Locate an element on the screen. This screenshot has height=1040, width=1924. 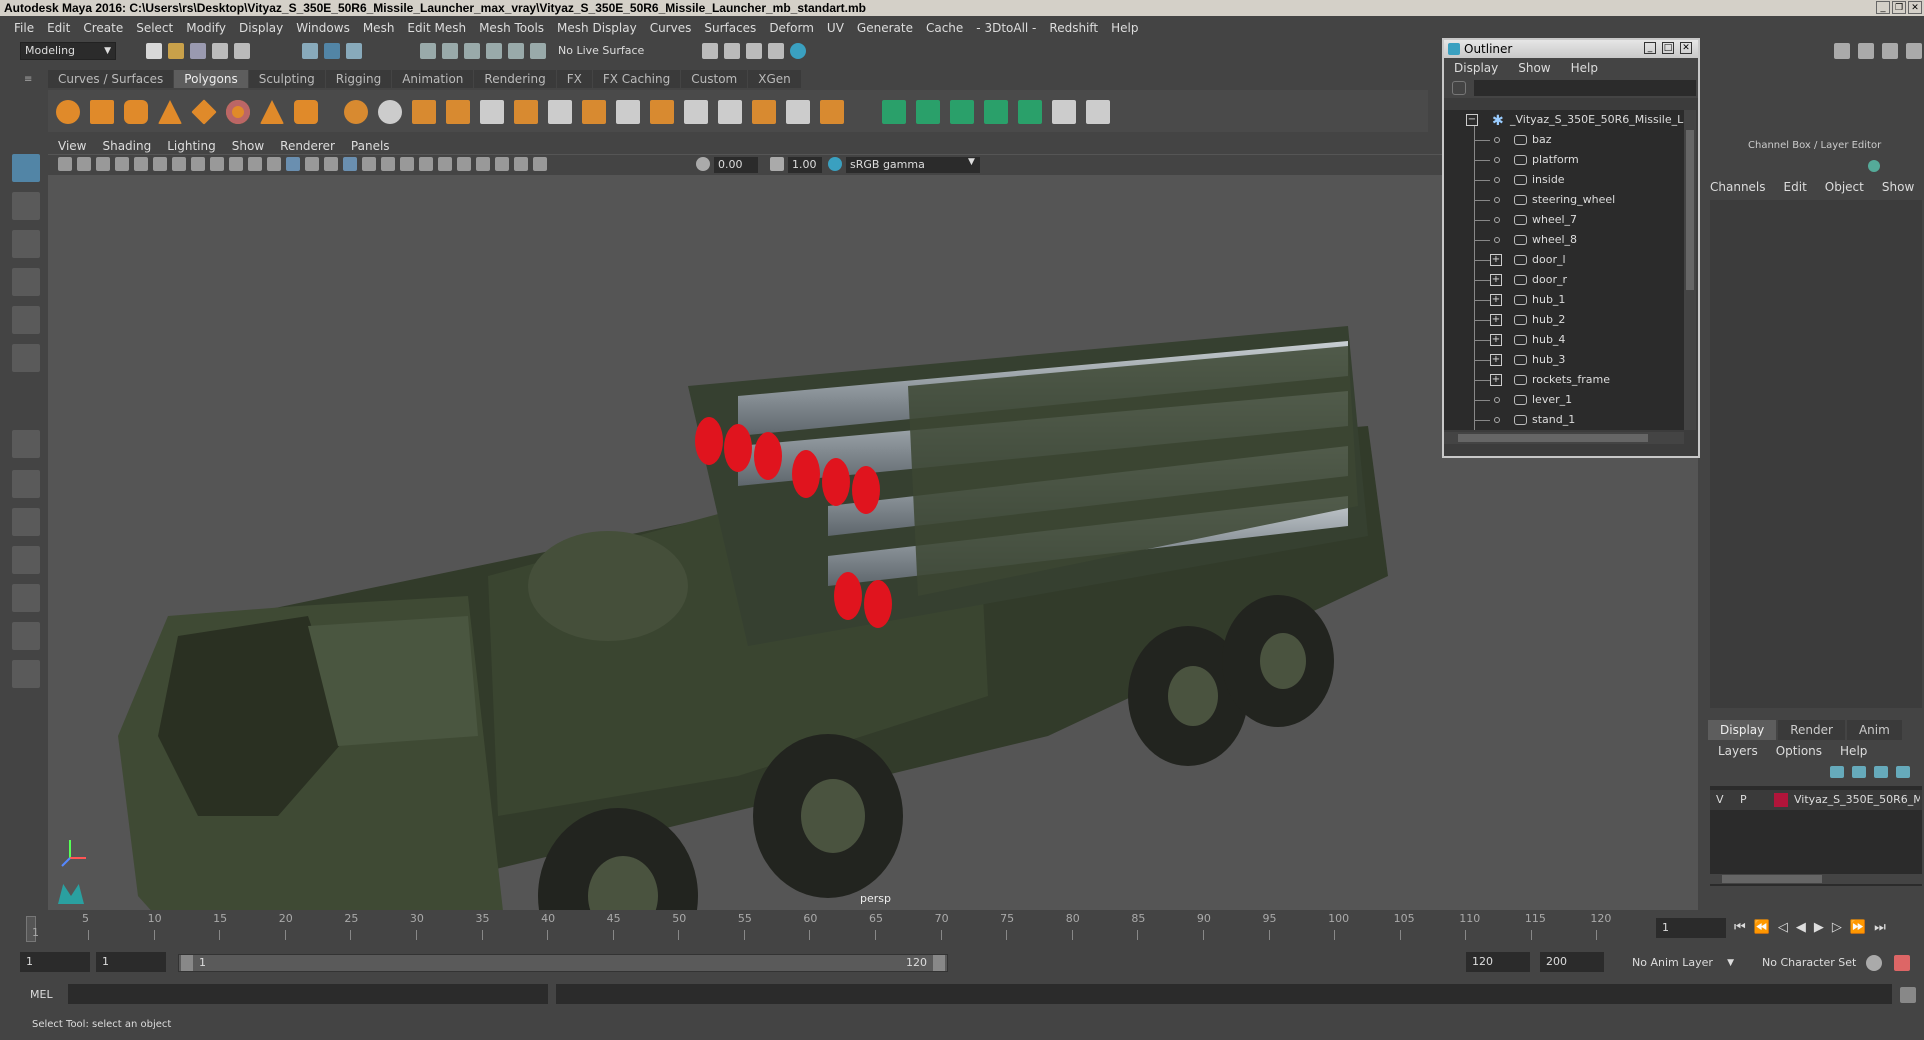
play-backwards-icon: ◀ is located at coordinates (1801, 927).